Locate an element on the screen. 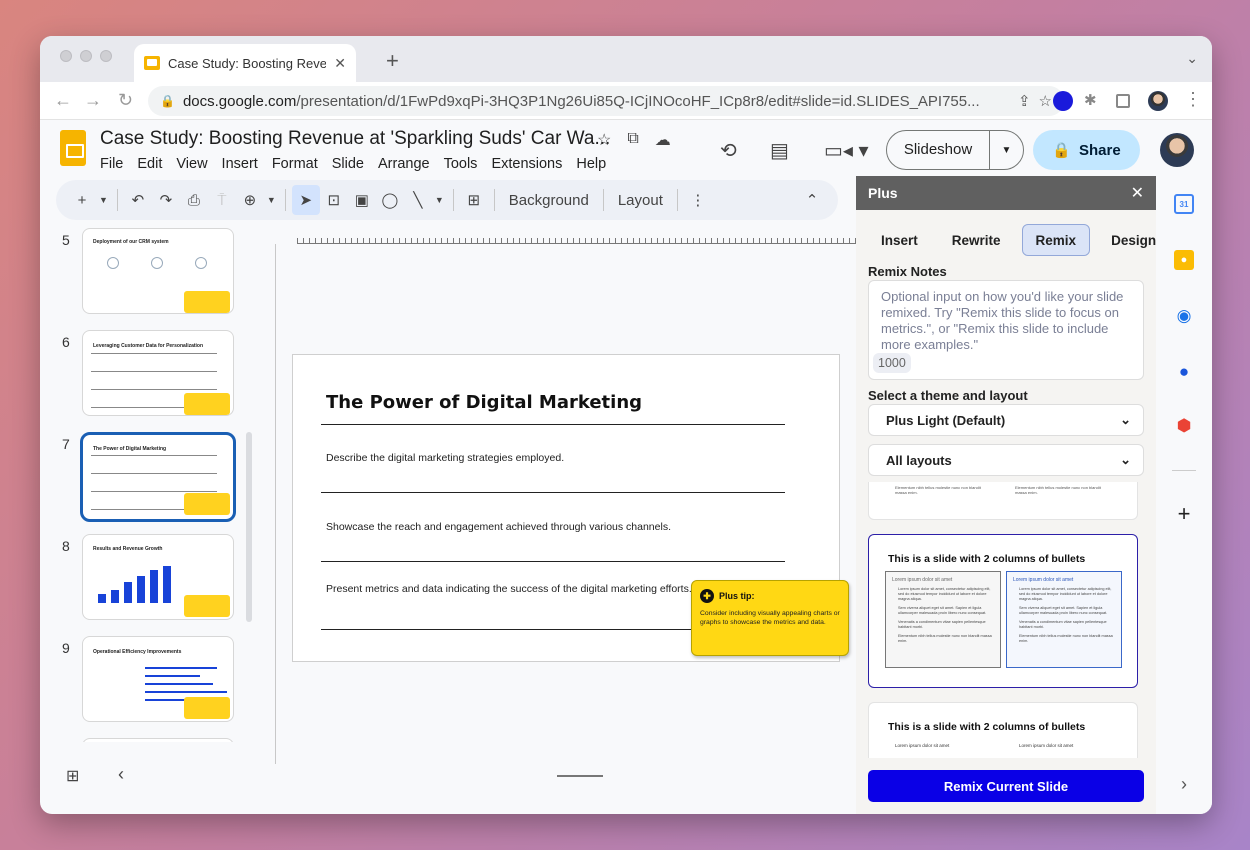  menu-insert: Insert is located at coordinates (240, 164).